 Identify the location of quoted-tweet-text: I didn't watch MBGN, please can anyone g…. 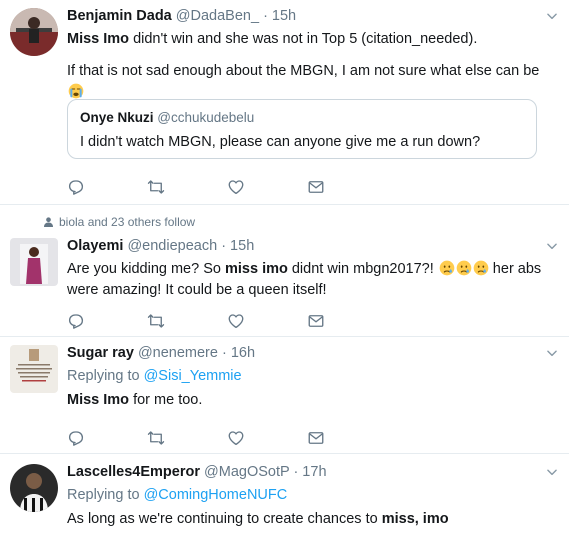
(280, 142).